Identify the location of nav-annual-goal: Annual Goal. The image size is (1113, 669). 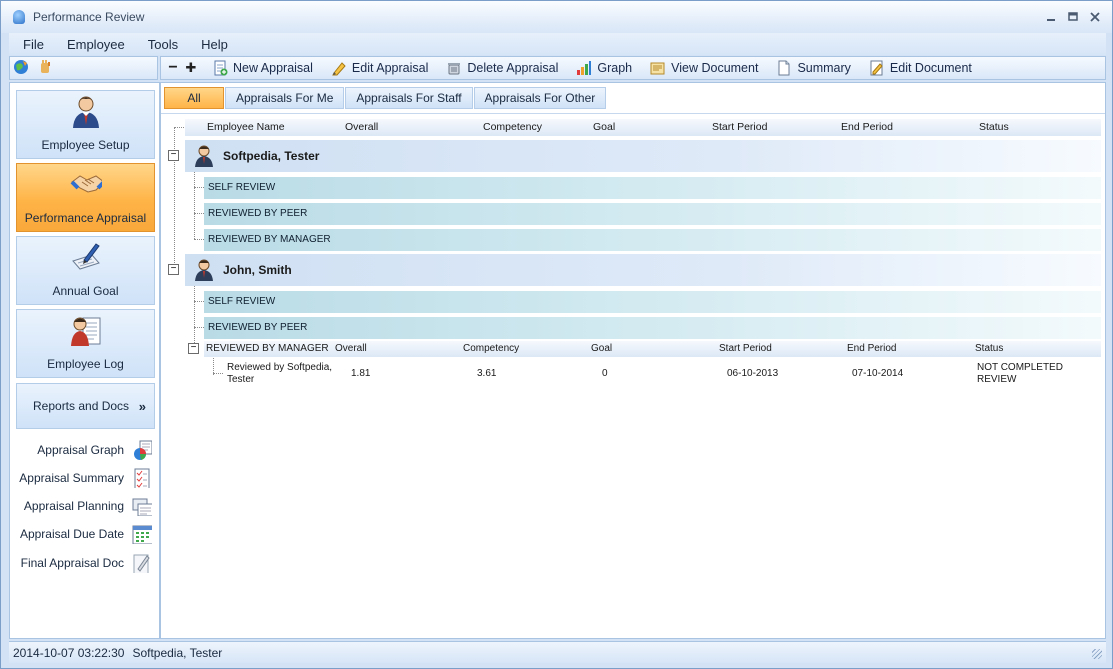
(85, 270).